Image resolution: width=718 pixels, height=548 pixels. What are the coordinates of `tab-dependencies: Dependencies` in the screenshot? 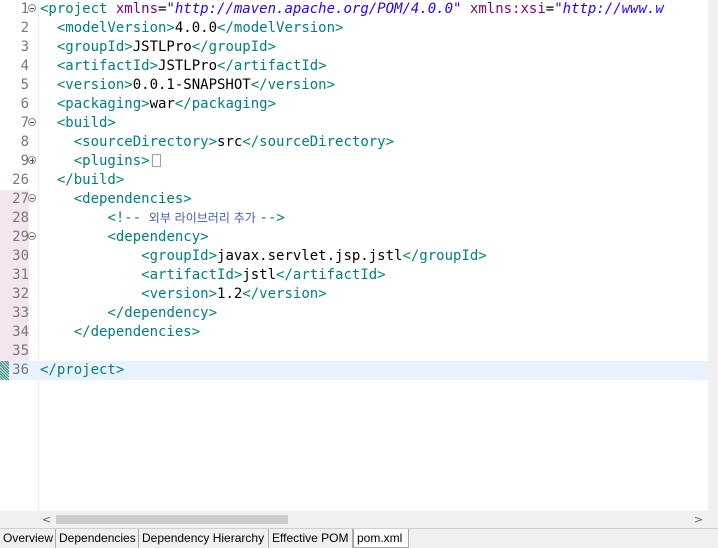 It's located at (97, 538).